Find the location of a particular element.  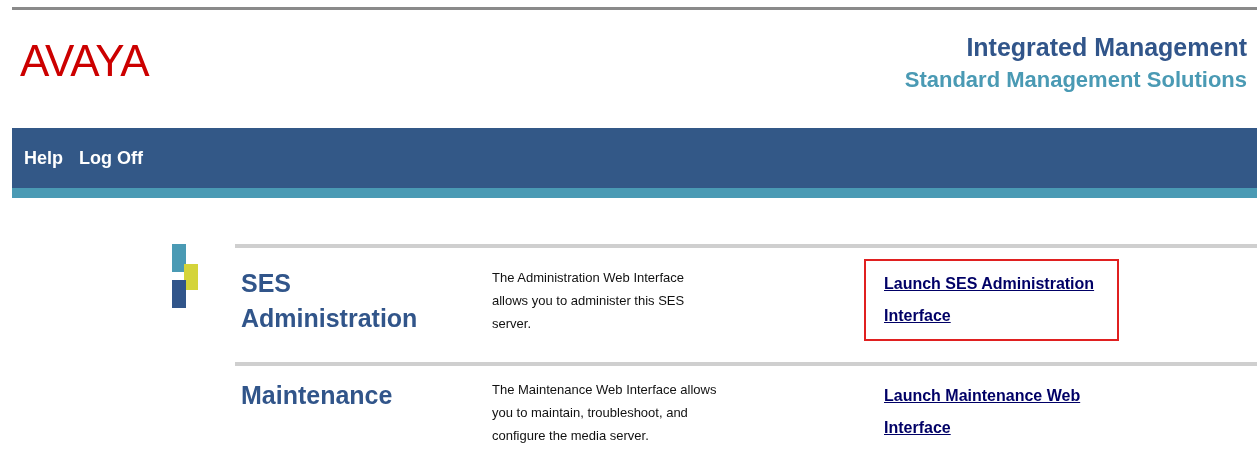

section-heading: SES Administration is located at coordinates (330, 301).